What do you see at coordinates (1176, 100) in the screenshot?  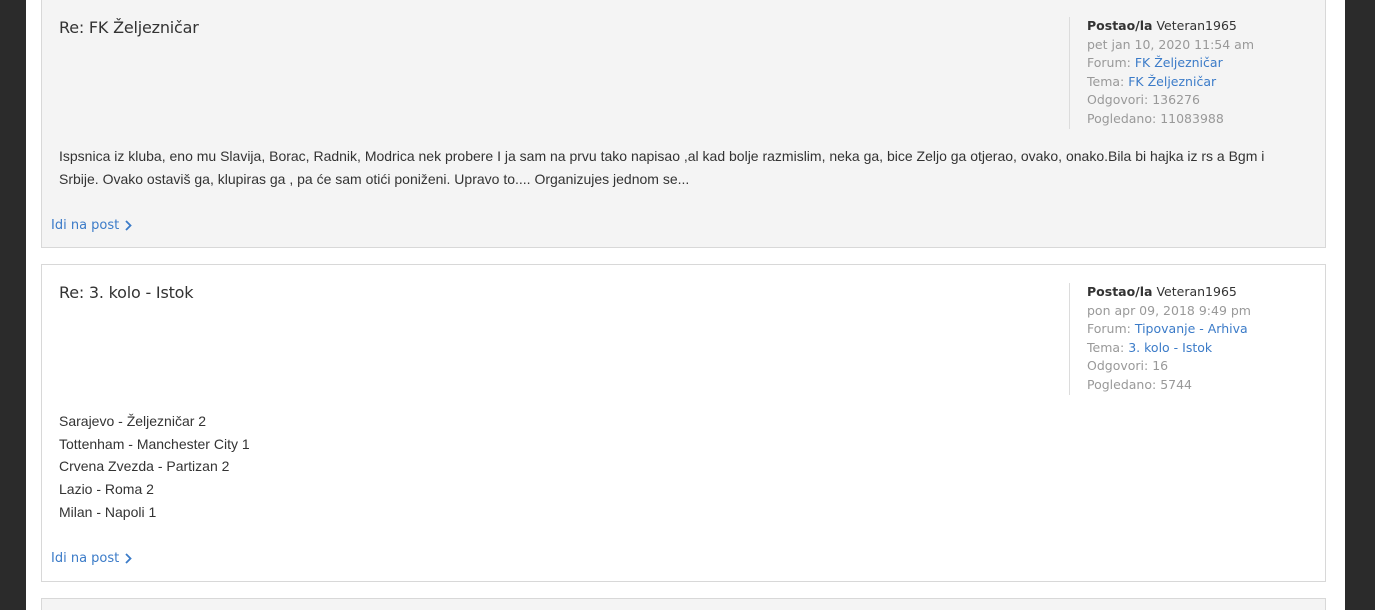 I see `replies-count: 136276` at bounding box center [1176, 100].